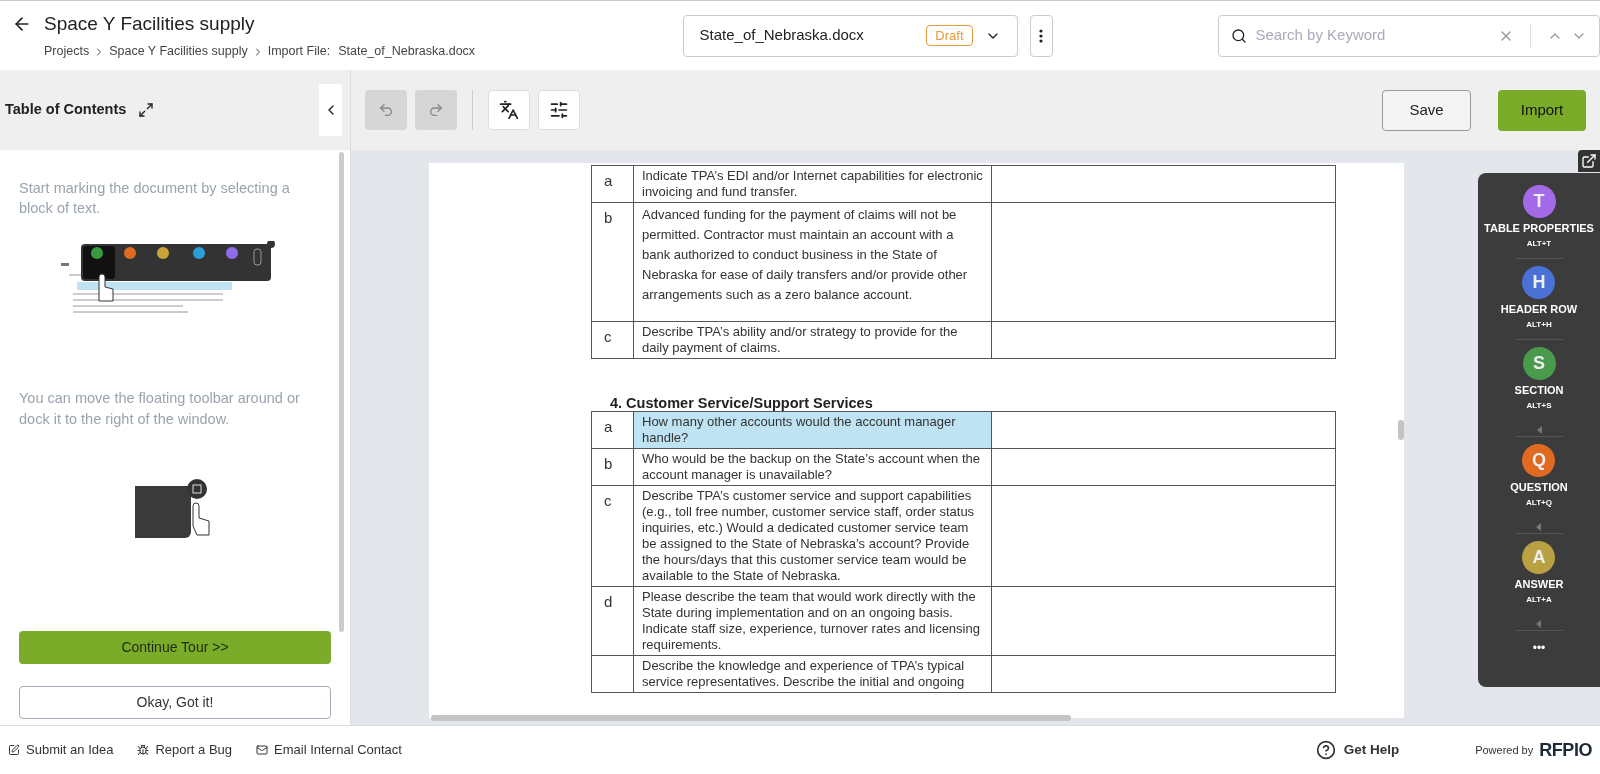 The width and height of the screenshot is (1600, 774). I want to click on item-avatar: A, so click(1539, 557).